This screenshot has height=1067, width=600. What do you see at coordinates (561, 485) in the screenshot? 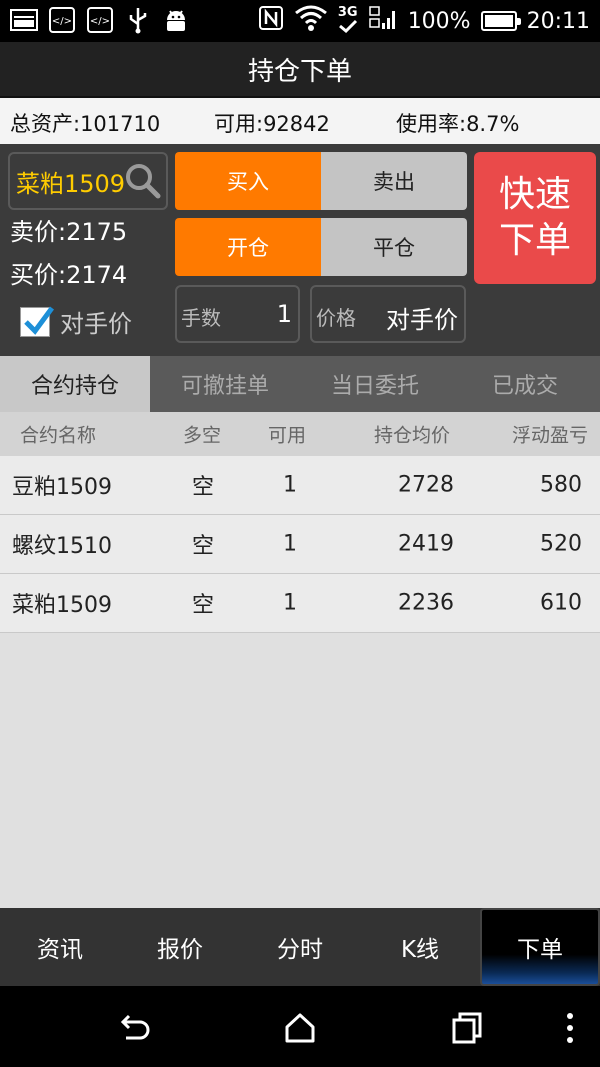
I see `cell-pnl: 580` at bounding box center [561, 485].